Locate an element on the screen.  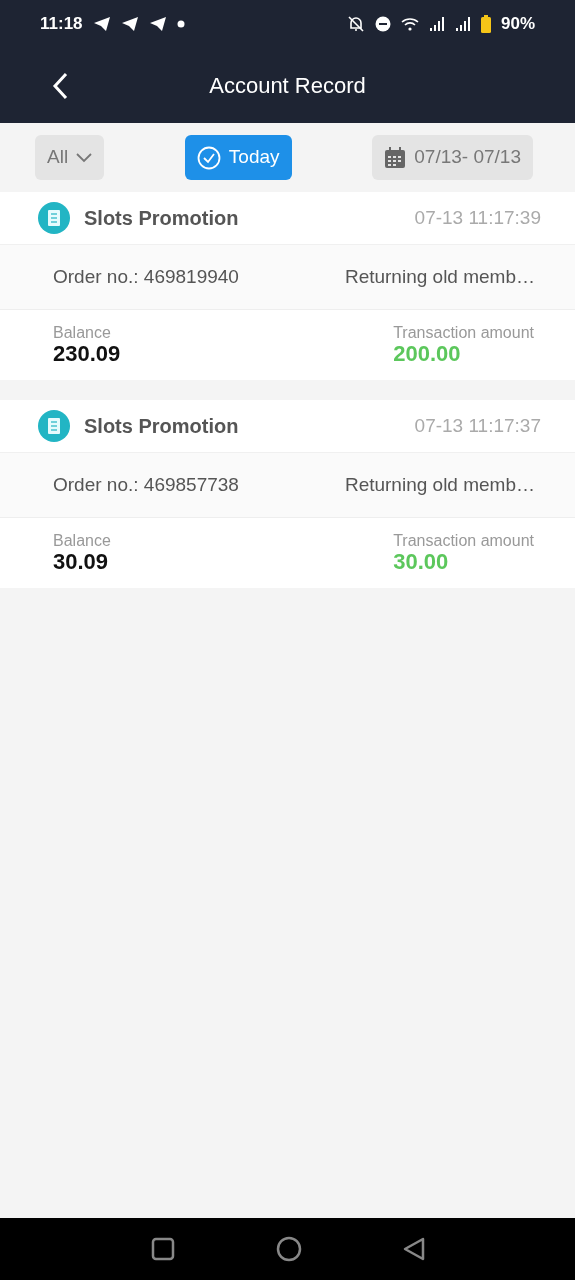
amount-value: 200.00 is located at coordinates (427, 353).